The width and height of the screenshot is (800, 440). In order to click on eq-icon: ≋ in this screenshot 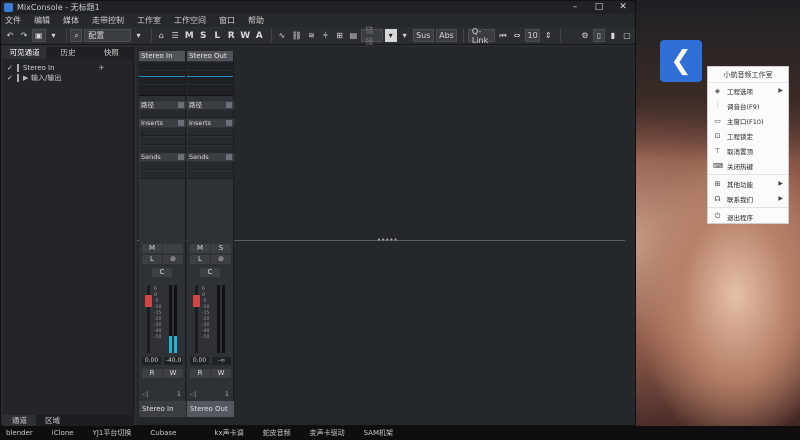, I will do `click(311, 35)`.